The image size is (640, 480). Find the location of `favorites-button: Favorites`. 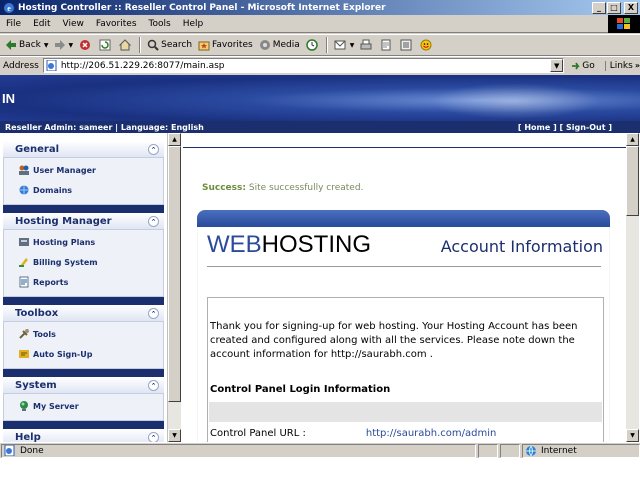

favorites-button: Favorites is located at coordinates (225, 45).